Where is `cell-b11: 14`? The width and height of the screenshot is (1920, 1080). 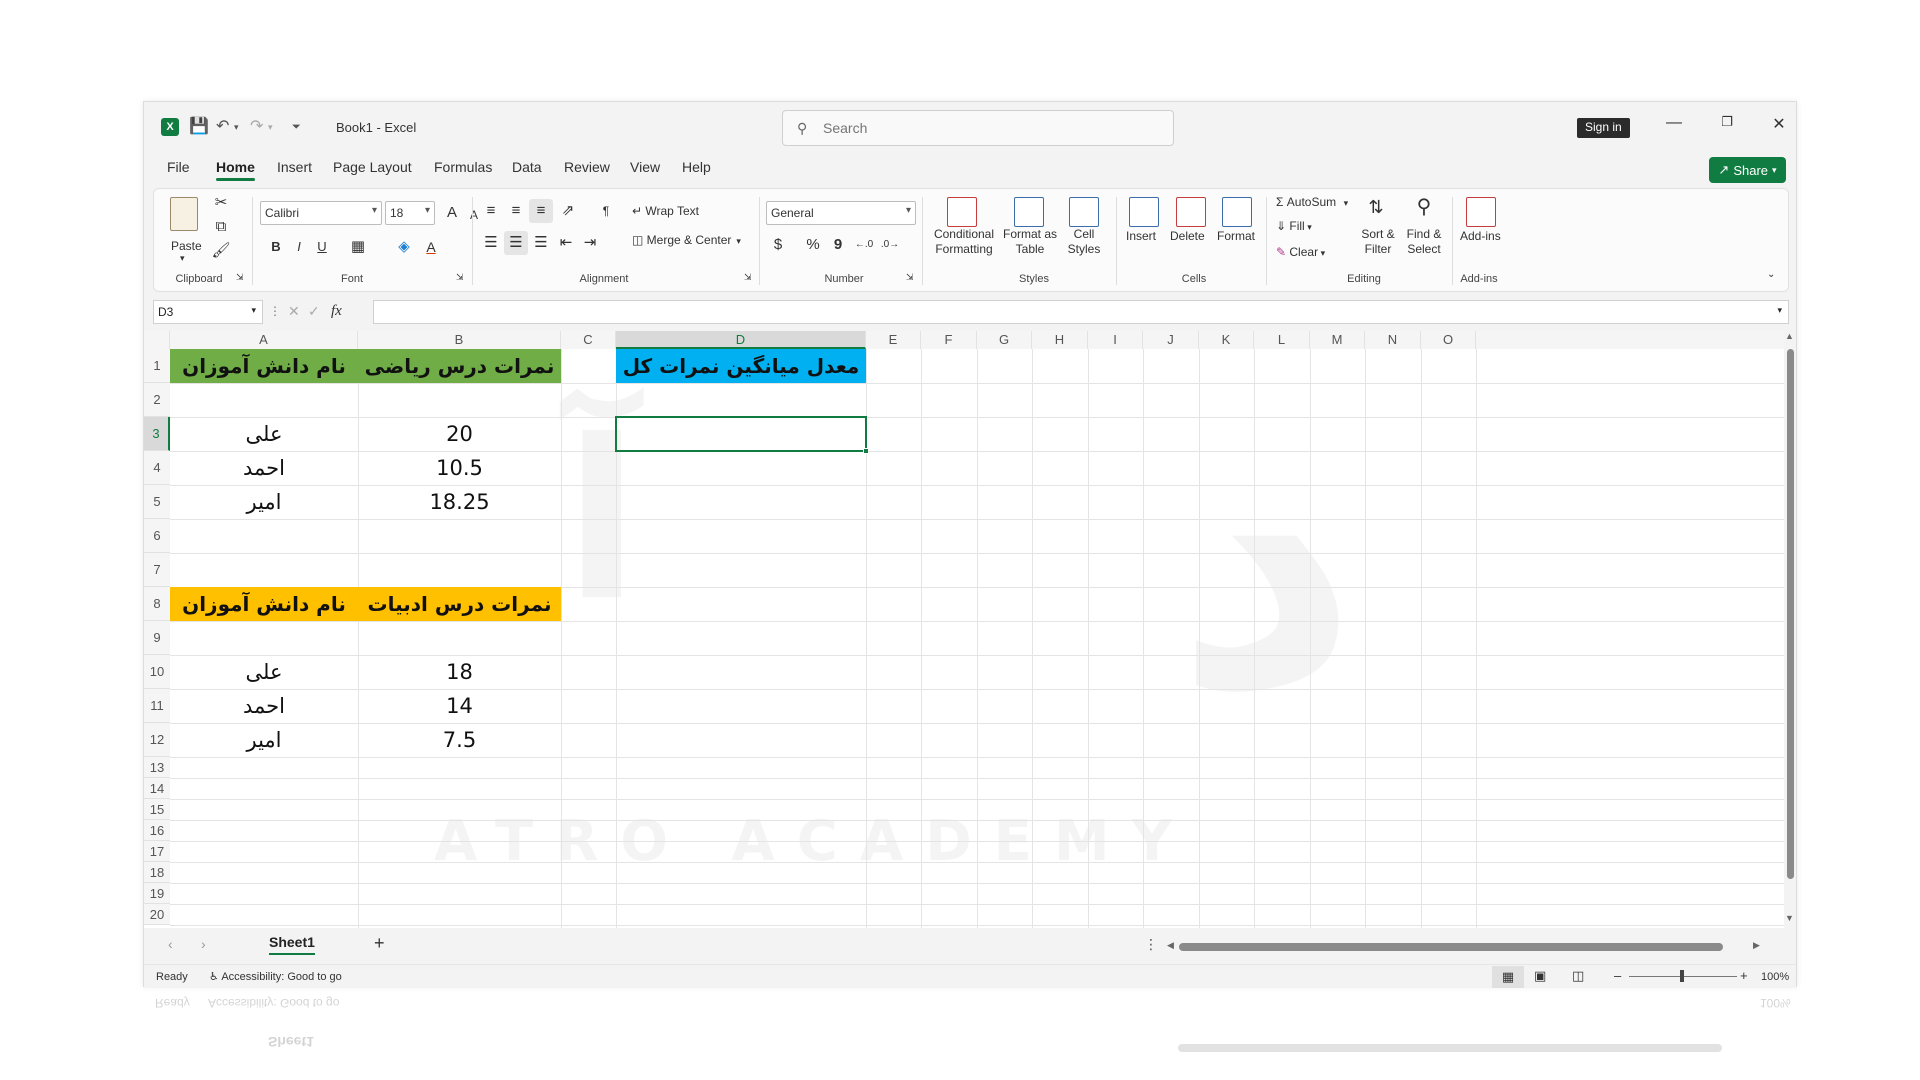
cell-b11: 14 is located at coordinates (459, 706).